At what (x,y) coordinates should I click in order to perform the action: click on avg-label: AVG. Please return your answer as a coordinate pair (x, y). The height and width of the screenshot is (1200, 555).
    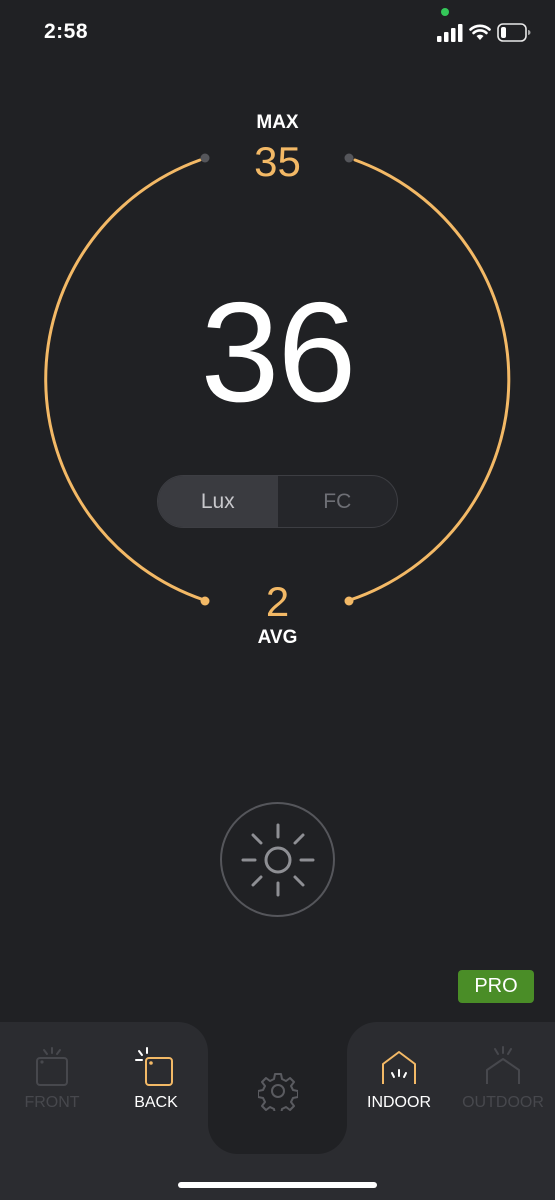
    Looking at the image, I should click on (277, 637).